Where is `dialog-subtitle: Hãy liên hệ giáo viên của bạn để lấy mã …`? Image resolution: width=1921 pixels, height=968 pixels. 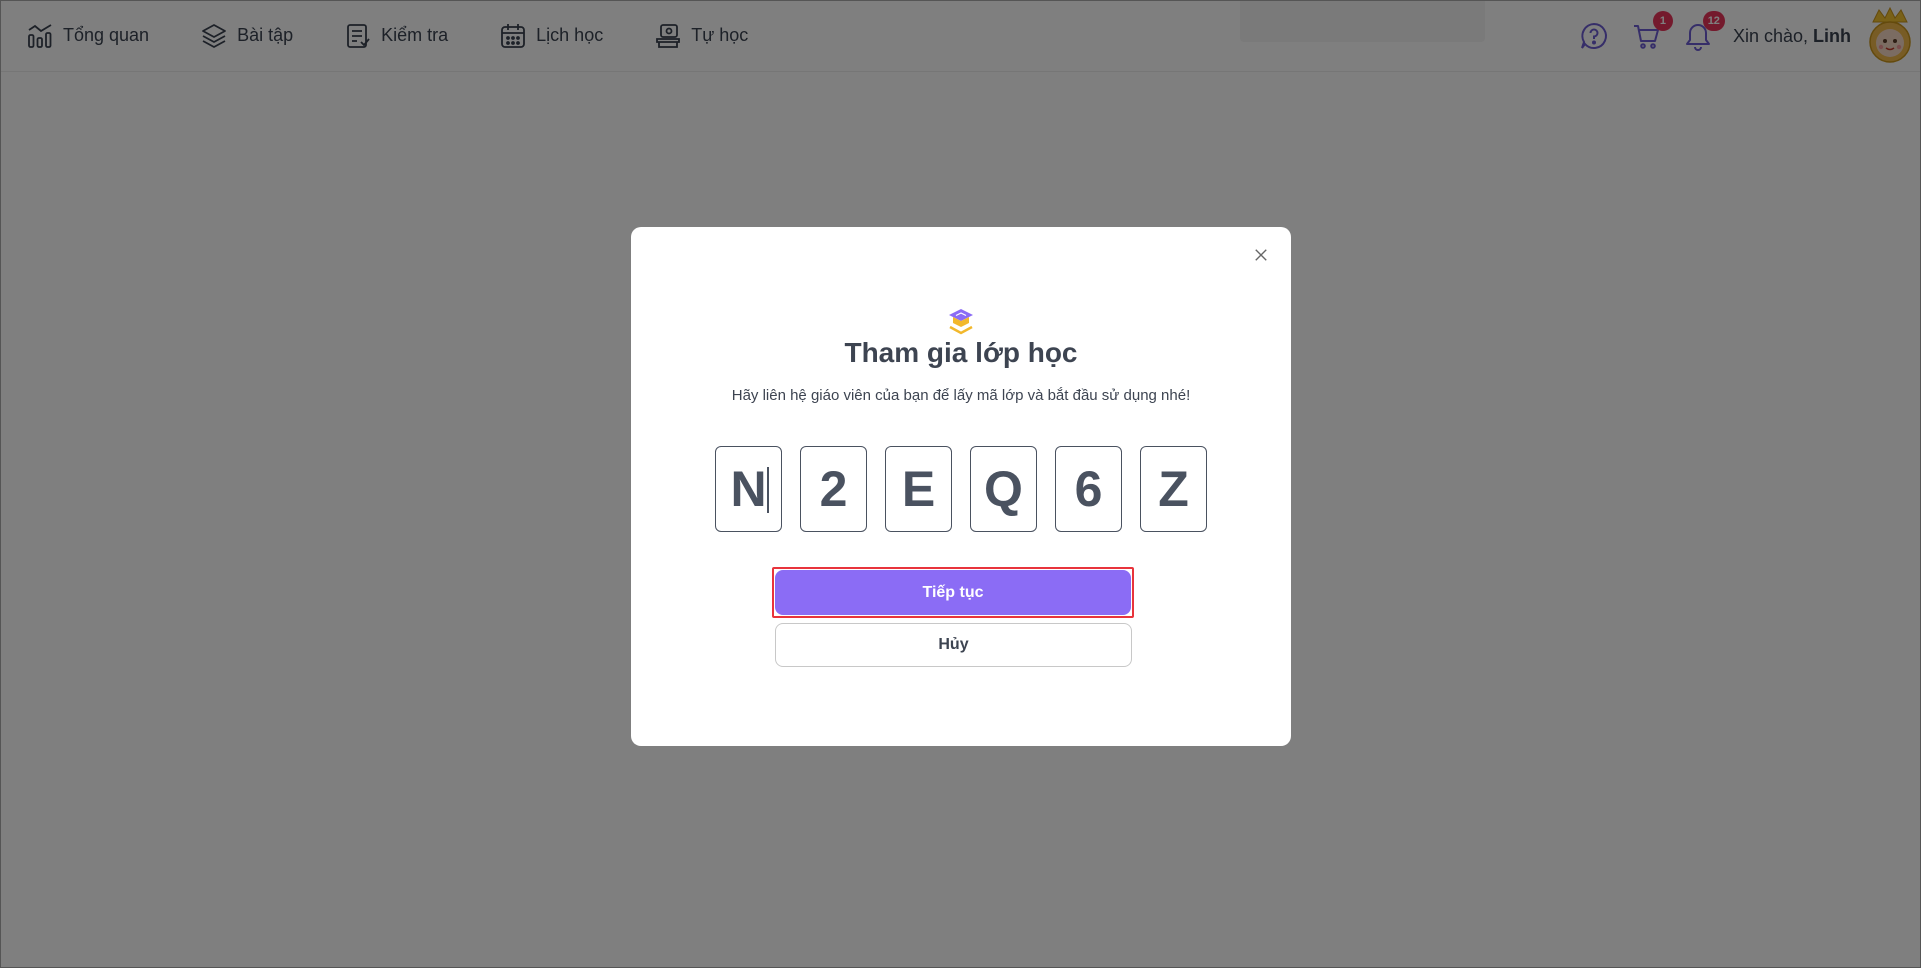
dialog-subtitle: Hãy liên hệ giáo viên của bạn để lấy mã … is located at coordinates (961, 395).